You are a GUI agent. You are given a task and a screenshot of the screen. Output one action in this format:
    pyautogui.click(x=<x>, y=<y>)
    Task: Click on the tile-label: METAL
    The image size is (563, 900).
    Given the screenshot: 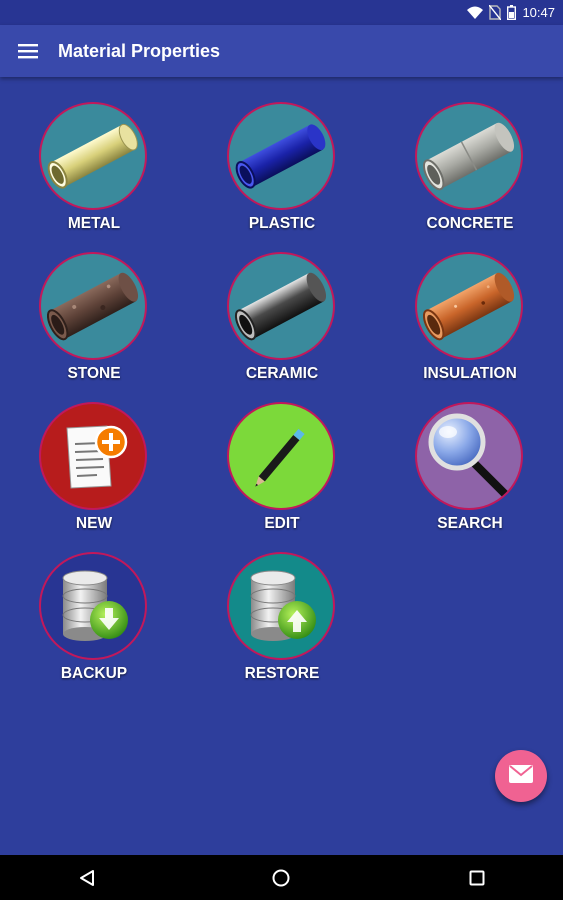 What is the action you would take?
    pyautogui.click(x=94, y=223)
    